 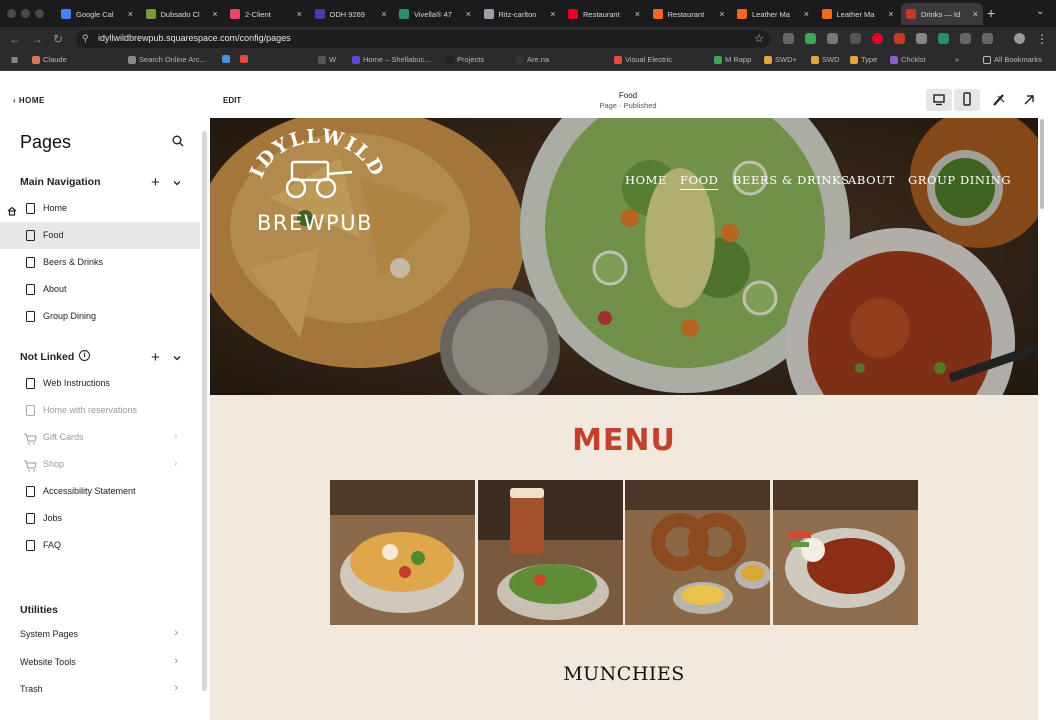 What do you see at coordinates (1042, 164) in the screenshot?
I see `preview-scrollbar` at bounding box center [1042, 164].